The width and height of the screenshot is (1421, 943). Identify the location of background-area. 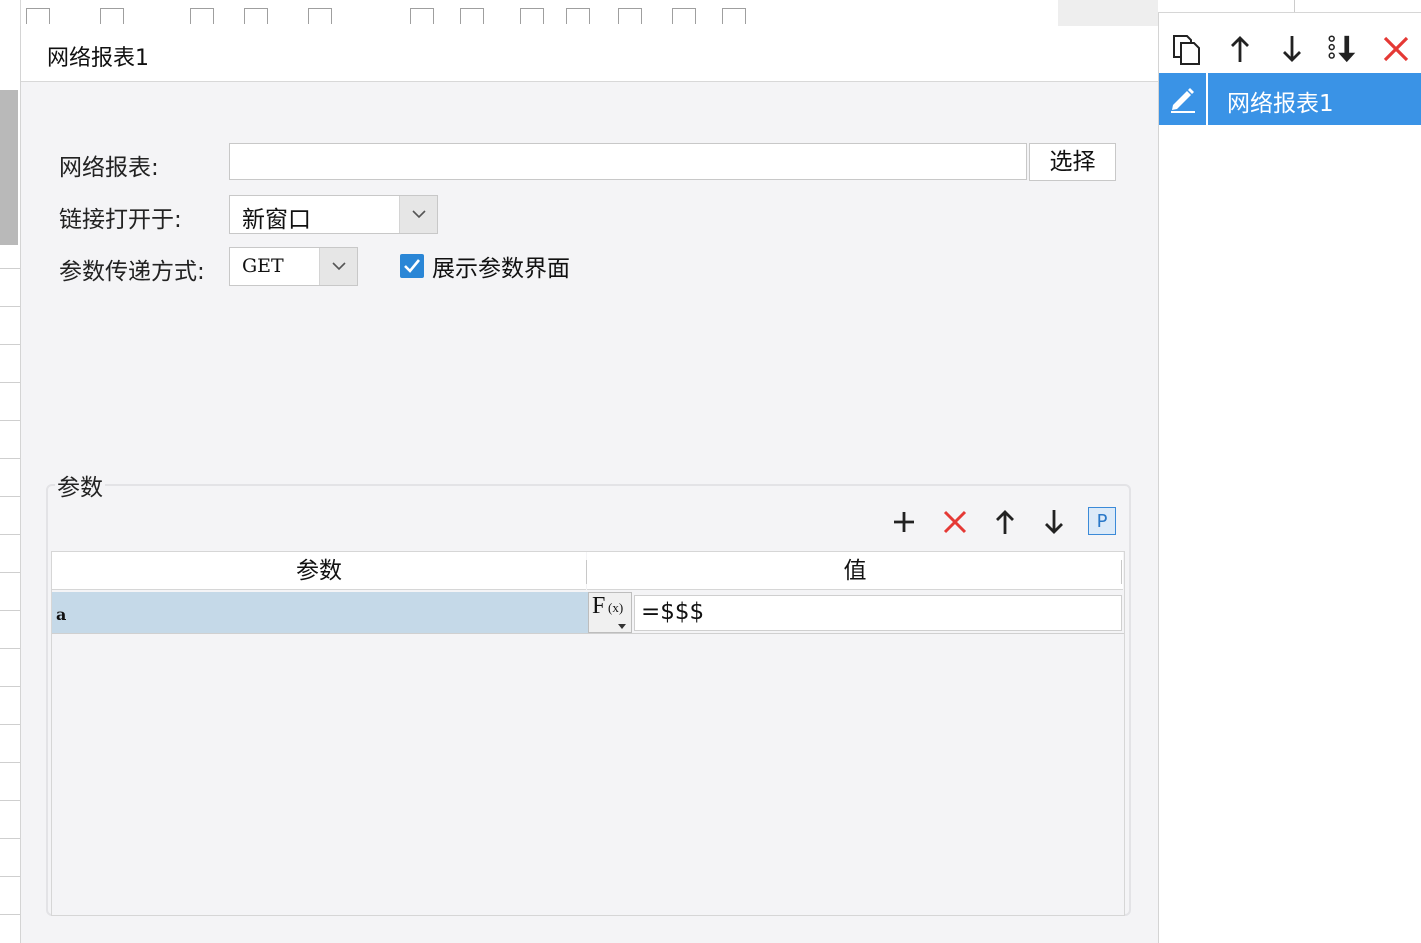
(1108, 13).